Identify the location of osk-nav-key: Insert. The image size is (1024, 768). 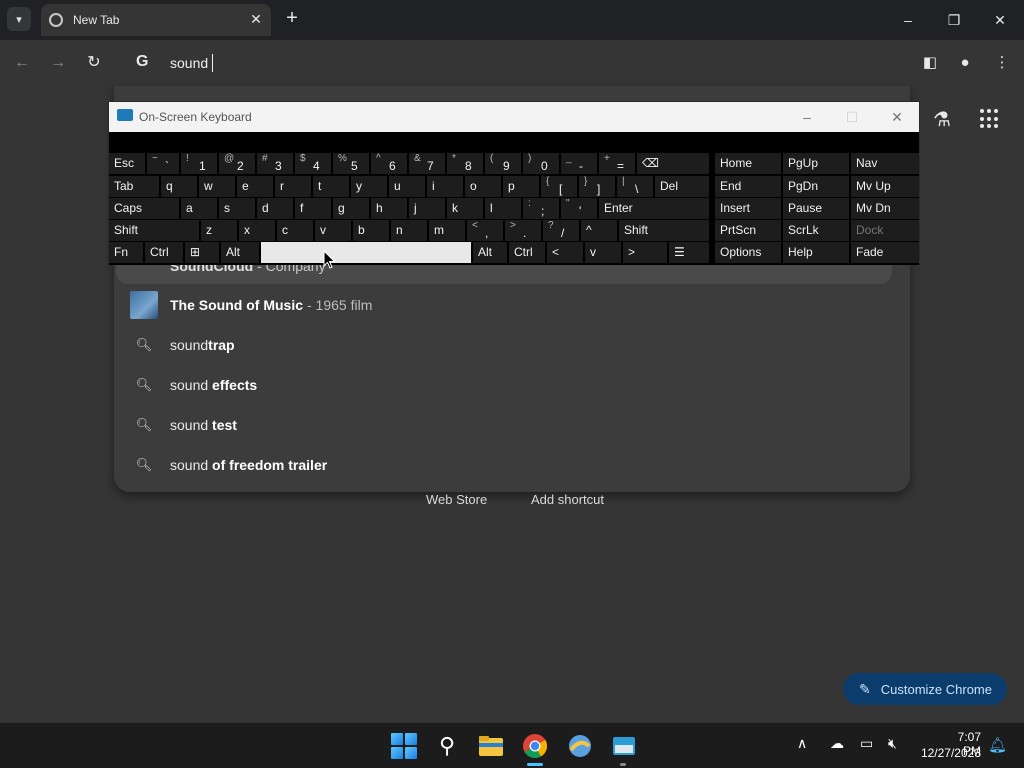
(748, 208).